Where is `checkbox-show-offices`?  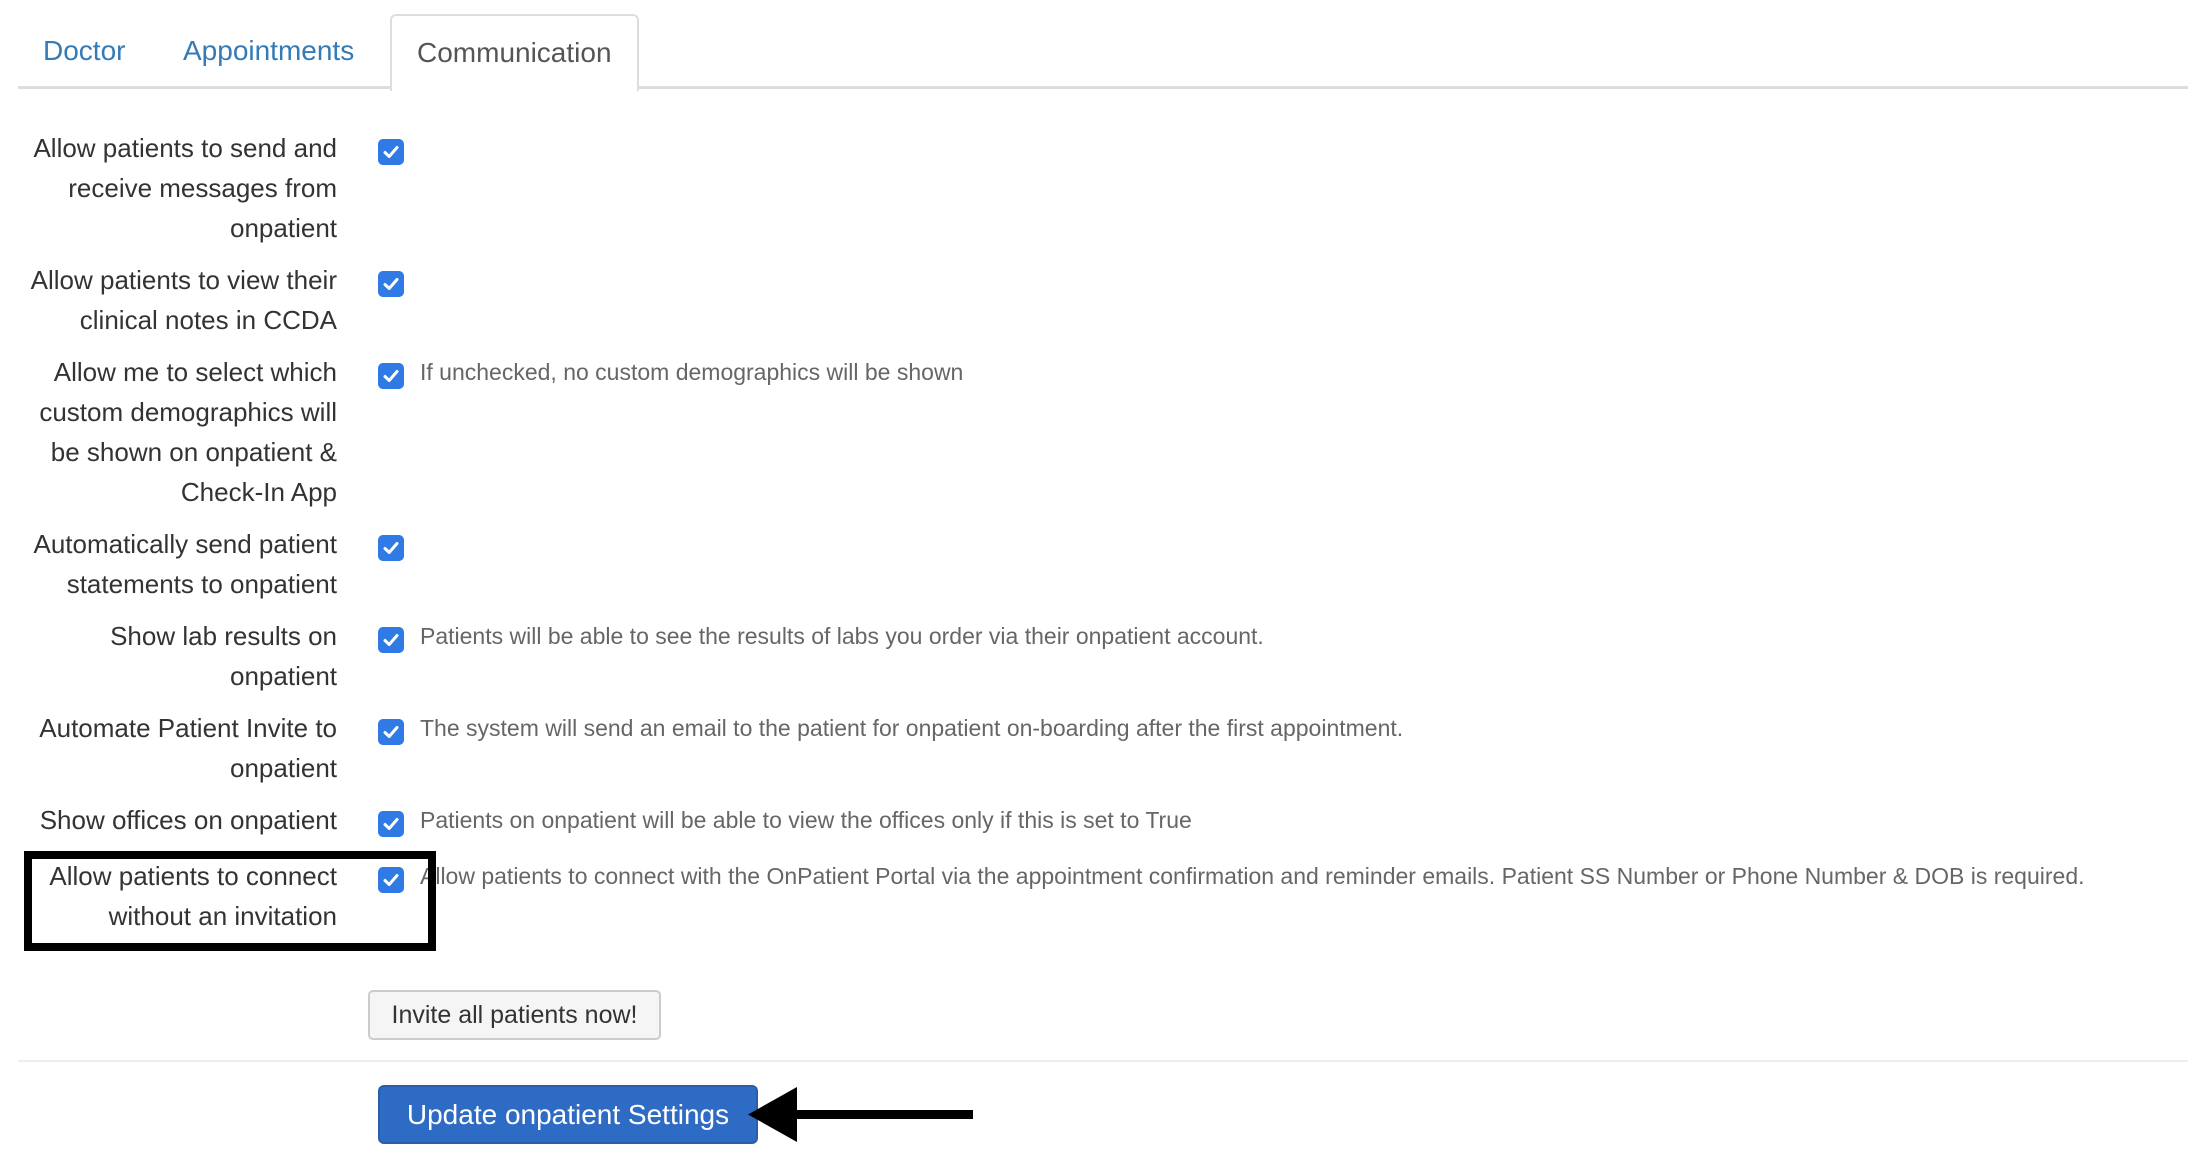 checkbox-show-offices is located at coordinates (391, 824).